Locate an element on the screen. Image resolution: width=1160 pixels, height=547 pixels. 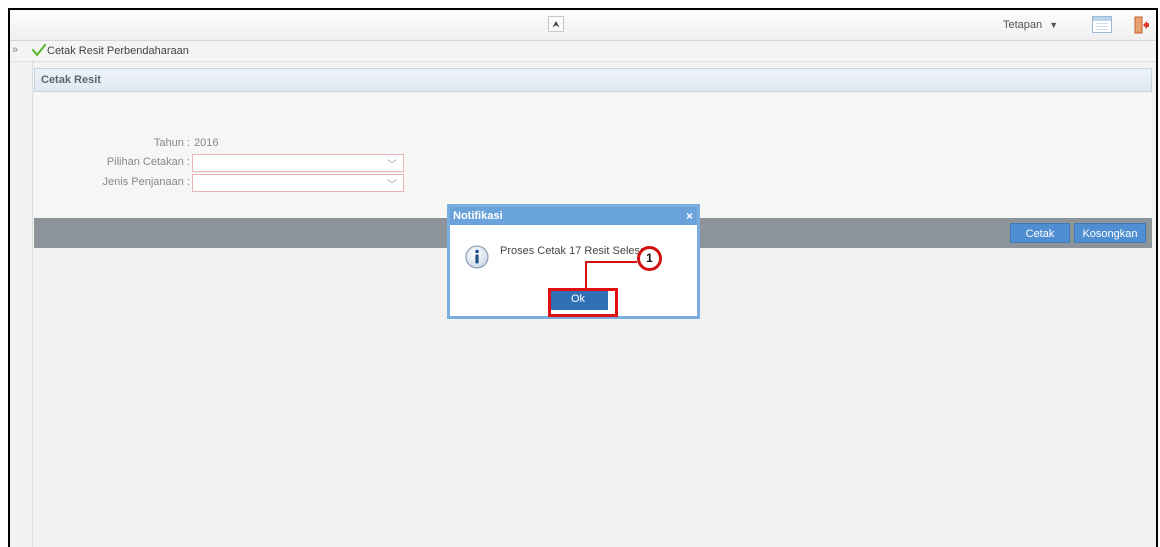
panel-title: Cetak Resit is located at coordinates (71, 80).